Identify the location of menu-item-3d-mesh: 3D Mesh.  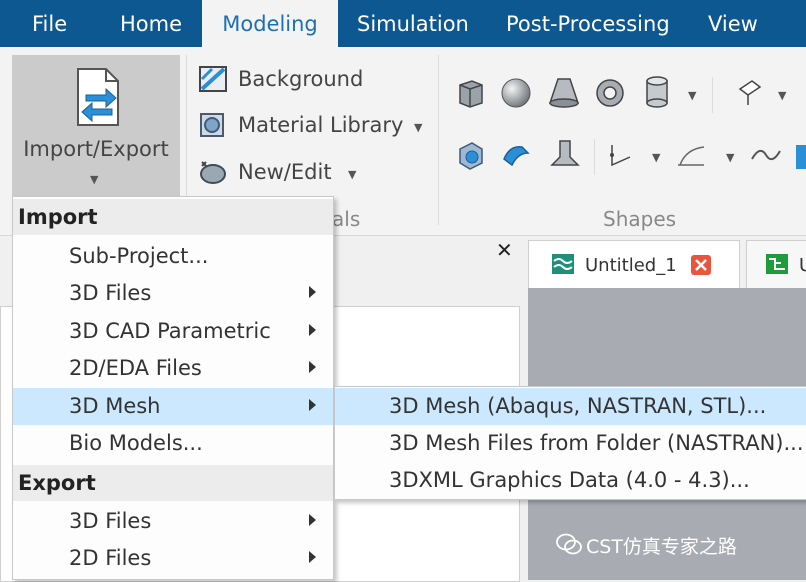
(173, 406).